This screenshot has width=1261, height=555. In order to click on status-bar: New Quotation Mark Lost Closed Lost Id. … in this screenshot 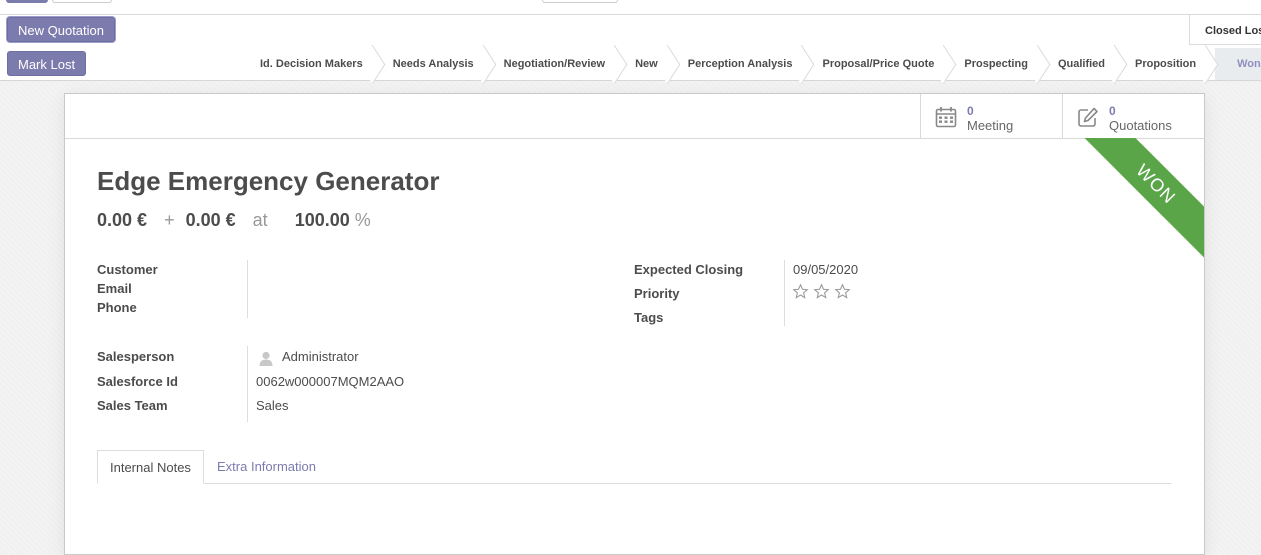, I will do `click(630, 48)`.